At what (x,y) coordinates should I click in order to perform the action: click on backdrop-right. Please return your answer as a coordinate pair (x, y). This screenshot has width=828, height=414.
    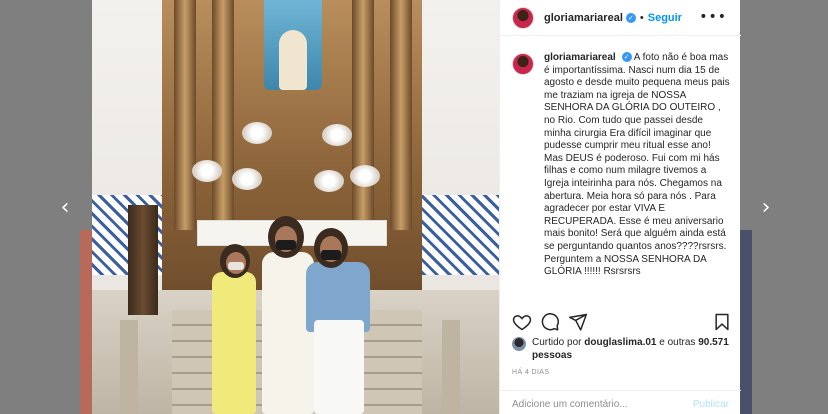
    Looking at the image, I should click on (784, 207).